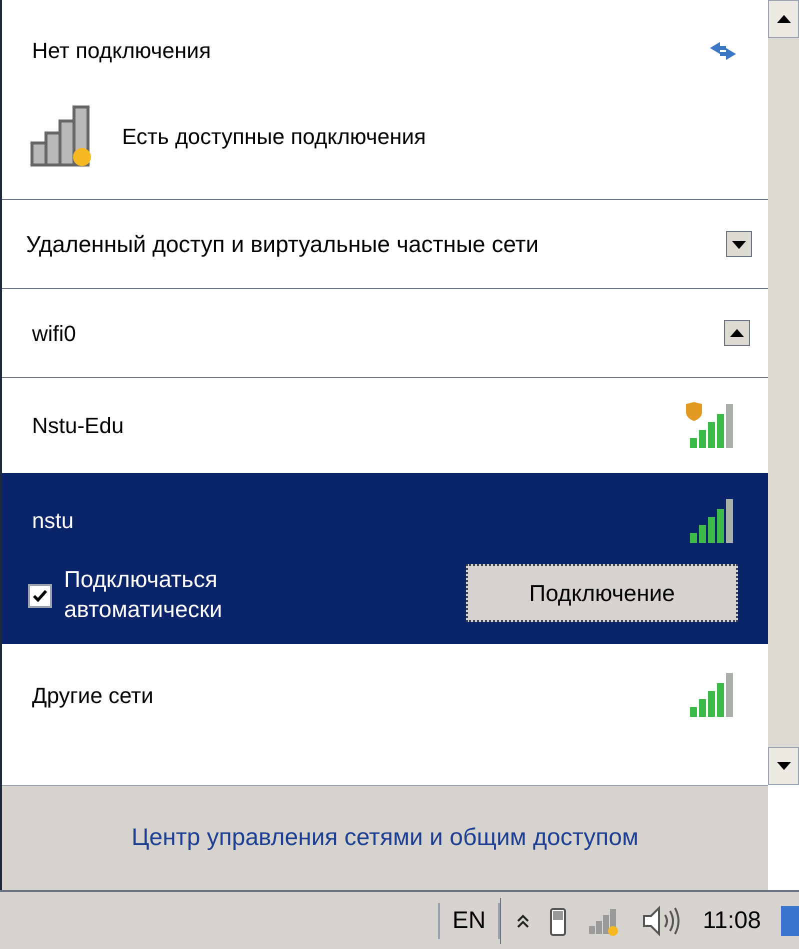 The width and height of the screenshot is (799, 949). I want to click on auto-connect-checkbox, so click(40, 596).